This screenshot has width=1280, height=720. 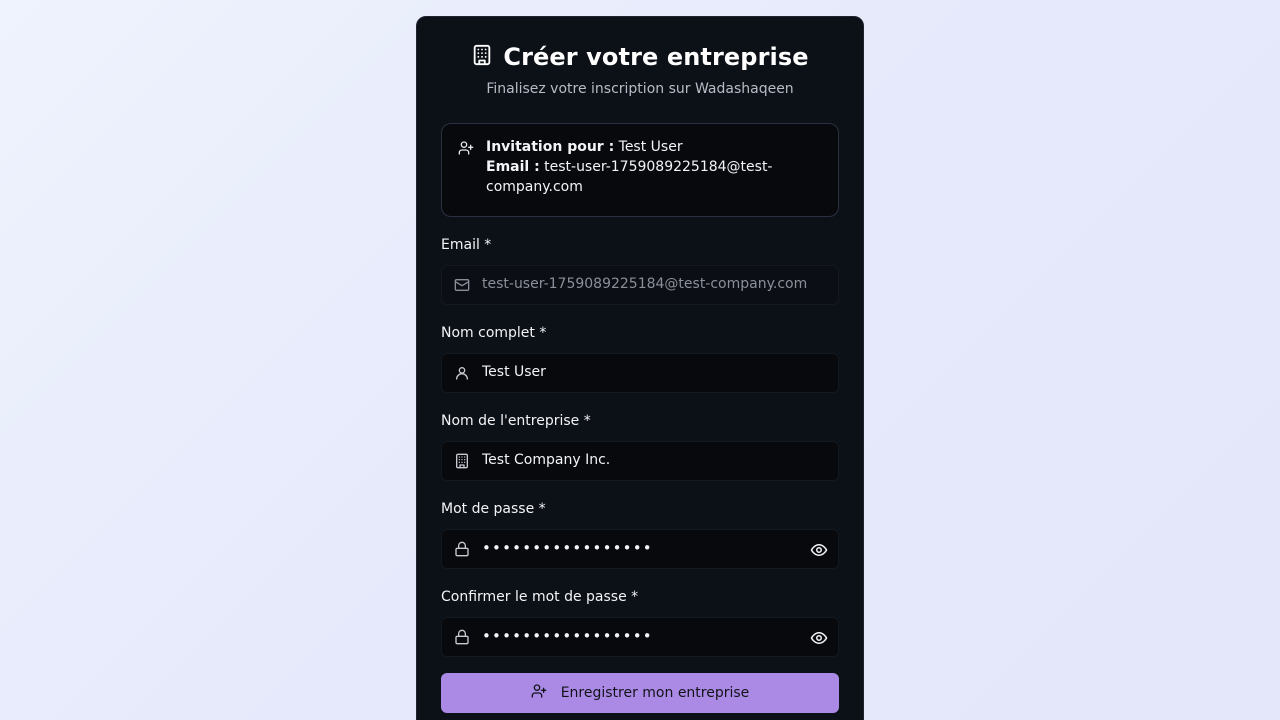 What do you see at coordinates (493, 509) in the screenshot?
I see `password-label: Mot de passe *` at bounding box center [493, 509].